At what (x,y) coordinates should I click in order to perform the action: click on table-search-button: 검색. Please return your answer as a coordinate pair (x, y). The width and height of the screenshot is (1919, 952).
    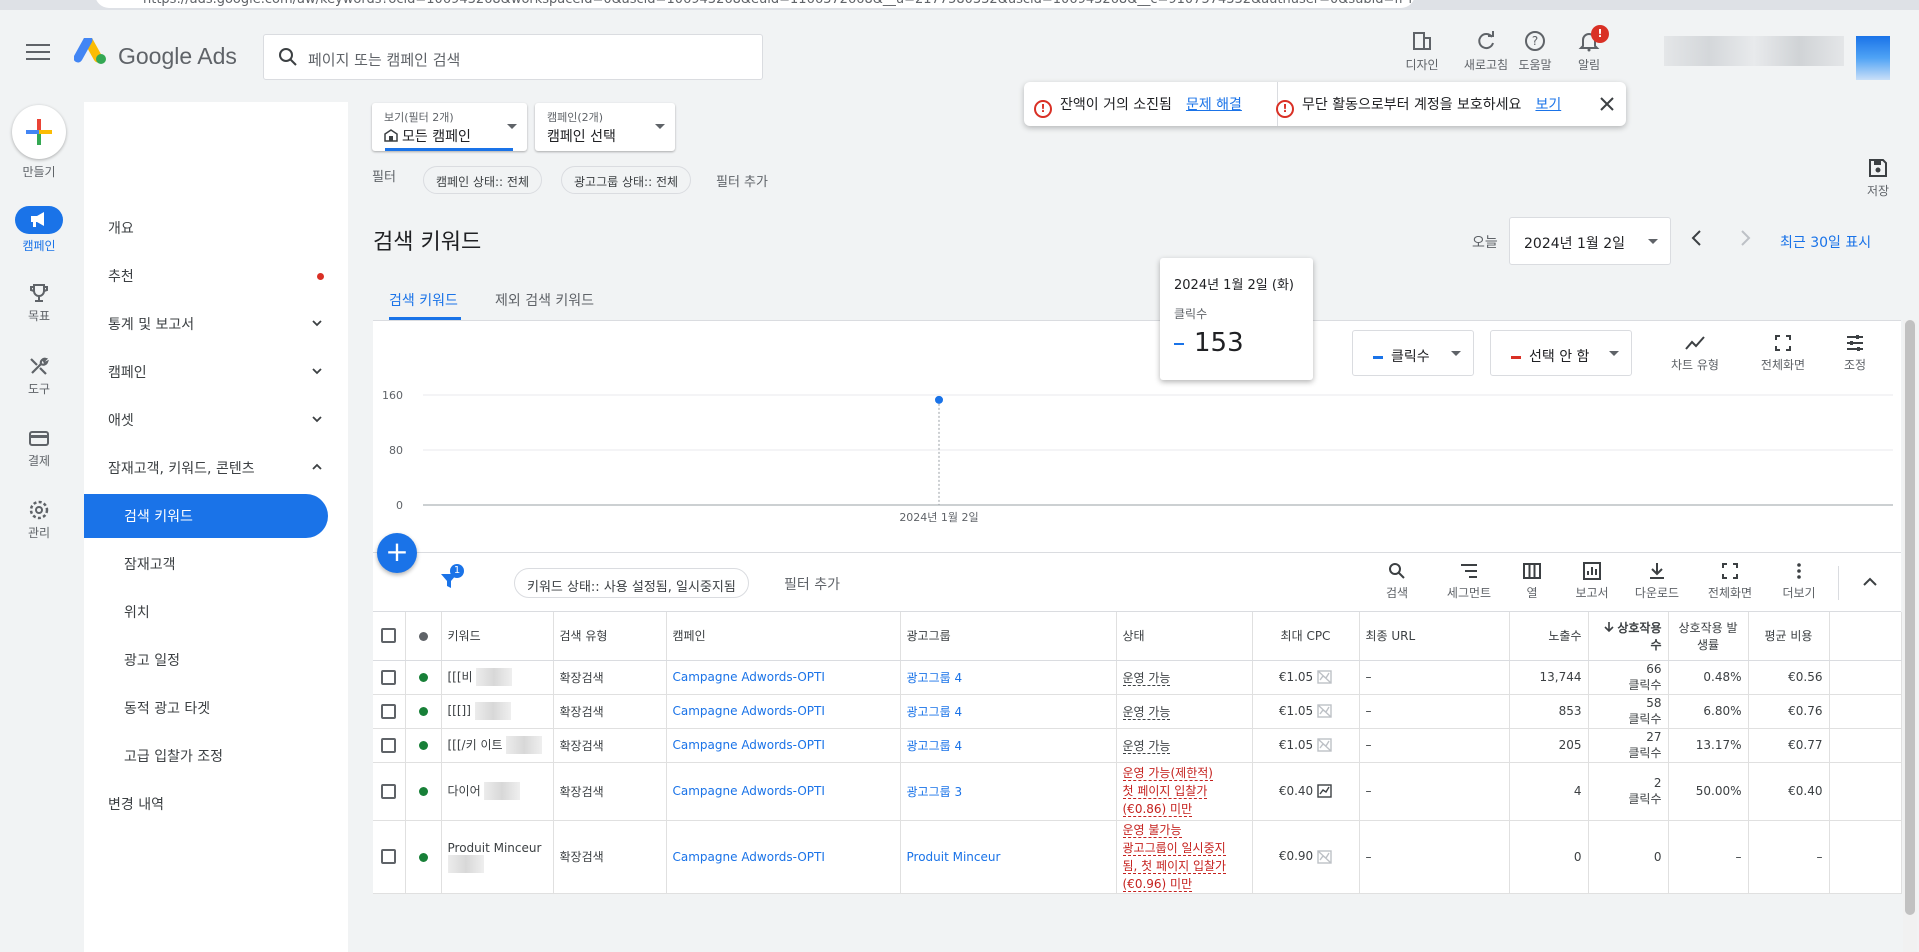
    Looking at the image, I should click on (1397, 581).